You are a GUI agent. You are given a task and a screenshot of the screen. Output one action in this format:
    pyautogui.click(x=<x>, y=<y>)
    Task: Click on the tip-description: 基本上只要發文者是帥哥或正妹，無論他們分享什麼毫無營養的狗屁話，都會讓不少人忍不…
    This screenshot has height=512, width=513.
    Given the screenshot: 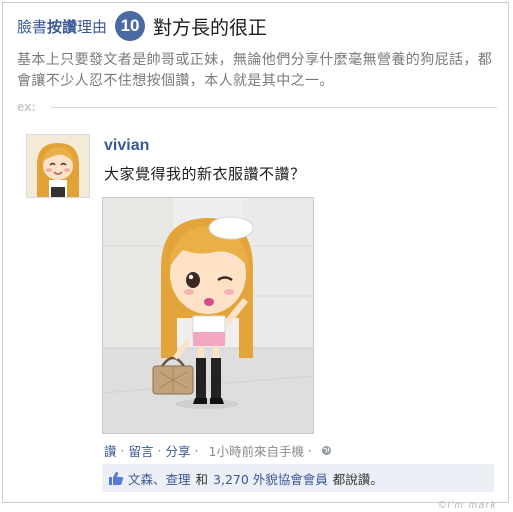 What is the action you would take?
    pyautogui.click(x=255, y=70)
    